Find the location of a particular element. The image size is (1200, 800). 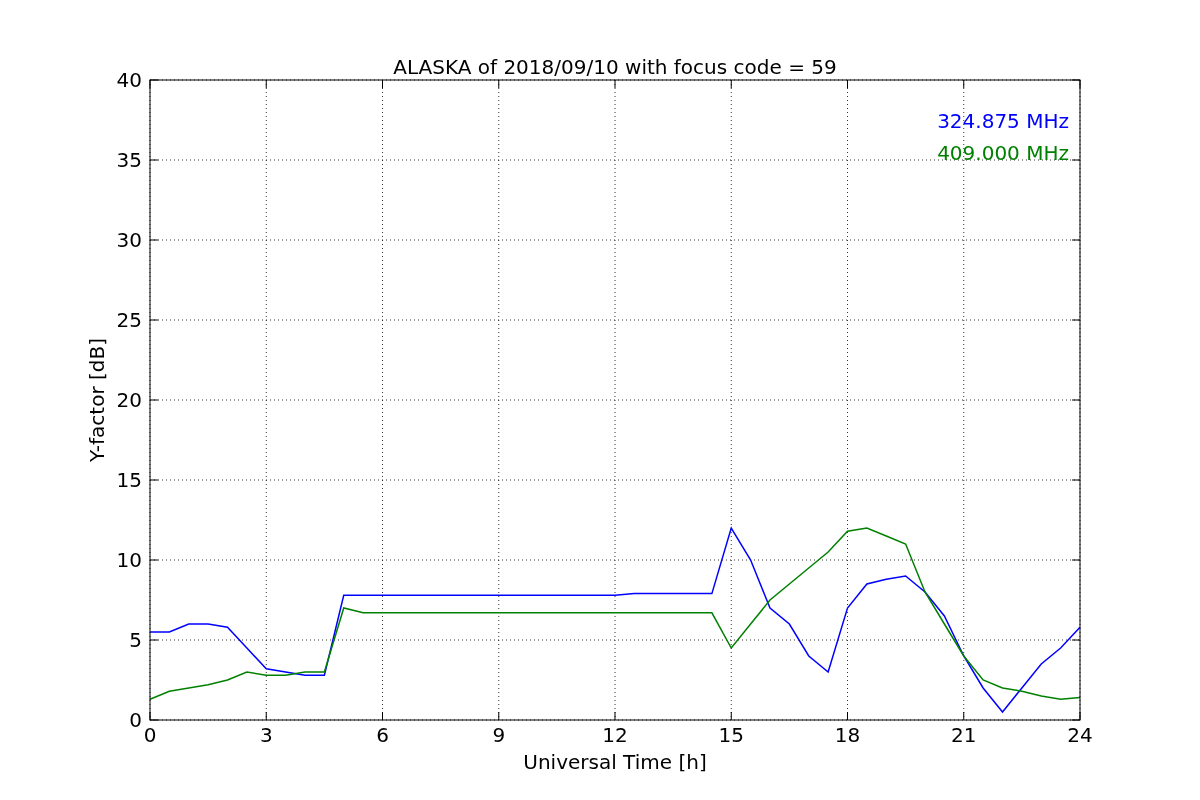

y-tick-label: 40 is located at coordinates (129, 80).